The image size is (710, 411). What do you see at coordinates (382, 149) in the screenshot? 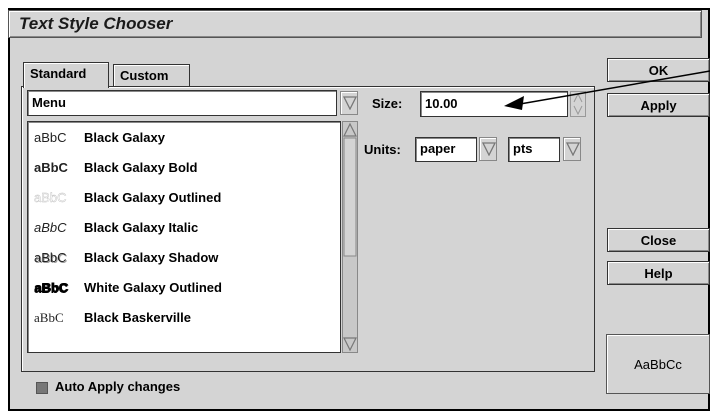
I see `units-label: Units:` at bounding box center [382, 149].